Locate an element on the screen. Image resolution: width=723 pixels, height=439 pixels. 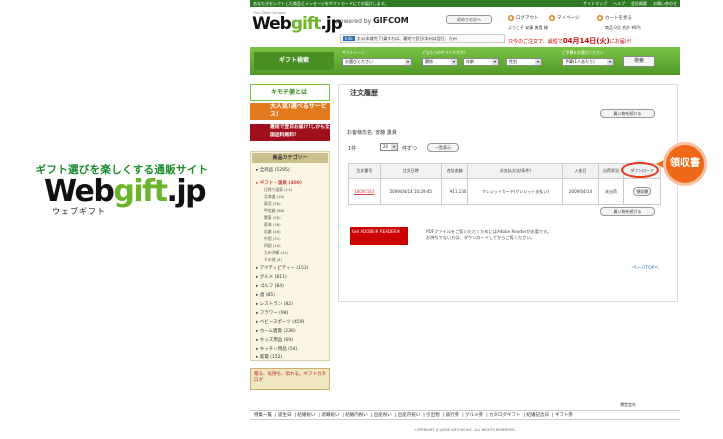
logout-icon: ● is located at coordinates (511, 18).